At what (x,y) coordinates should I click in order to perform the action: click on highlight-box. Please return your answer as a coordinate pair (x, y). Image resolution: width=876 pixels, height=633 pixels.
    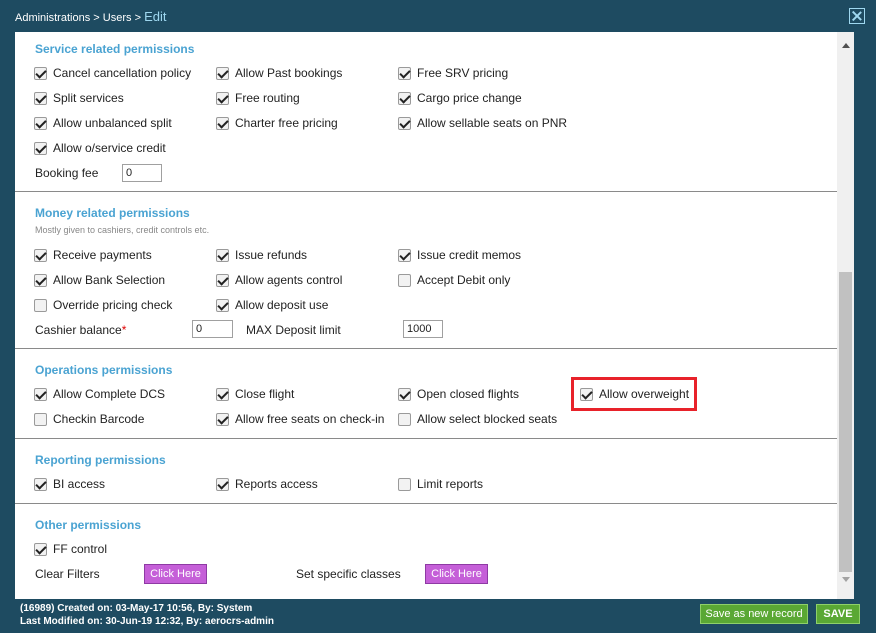
    Looking at the image, I should click on (634, 394).